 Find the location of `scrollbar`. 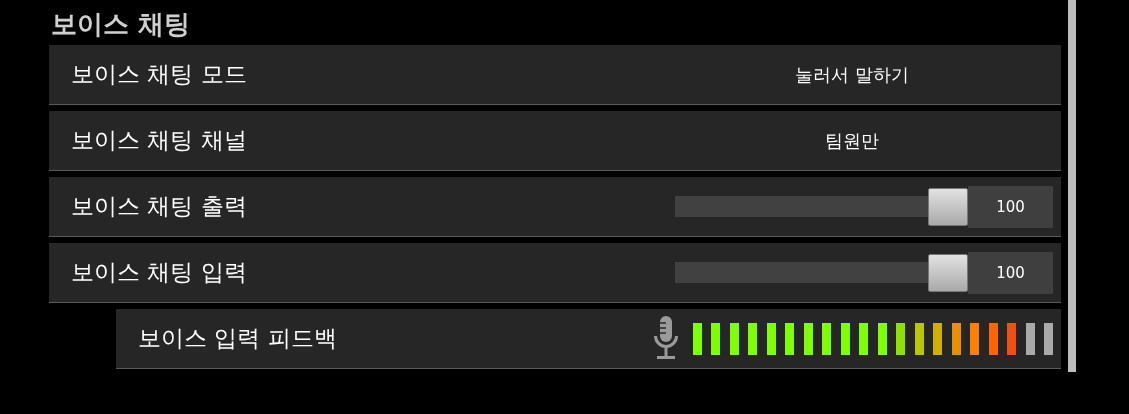

scrollbar is located at coordinates (1072, 186).